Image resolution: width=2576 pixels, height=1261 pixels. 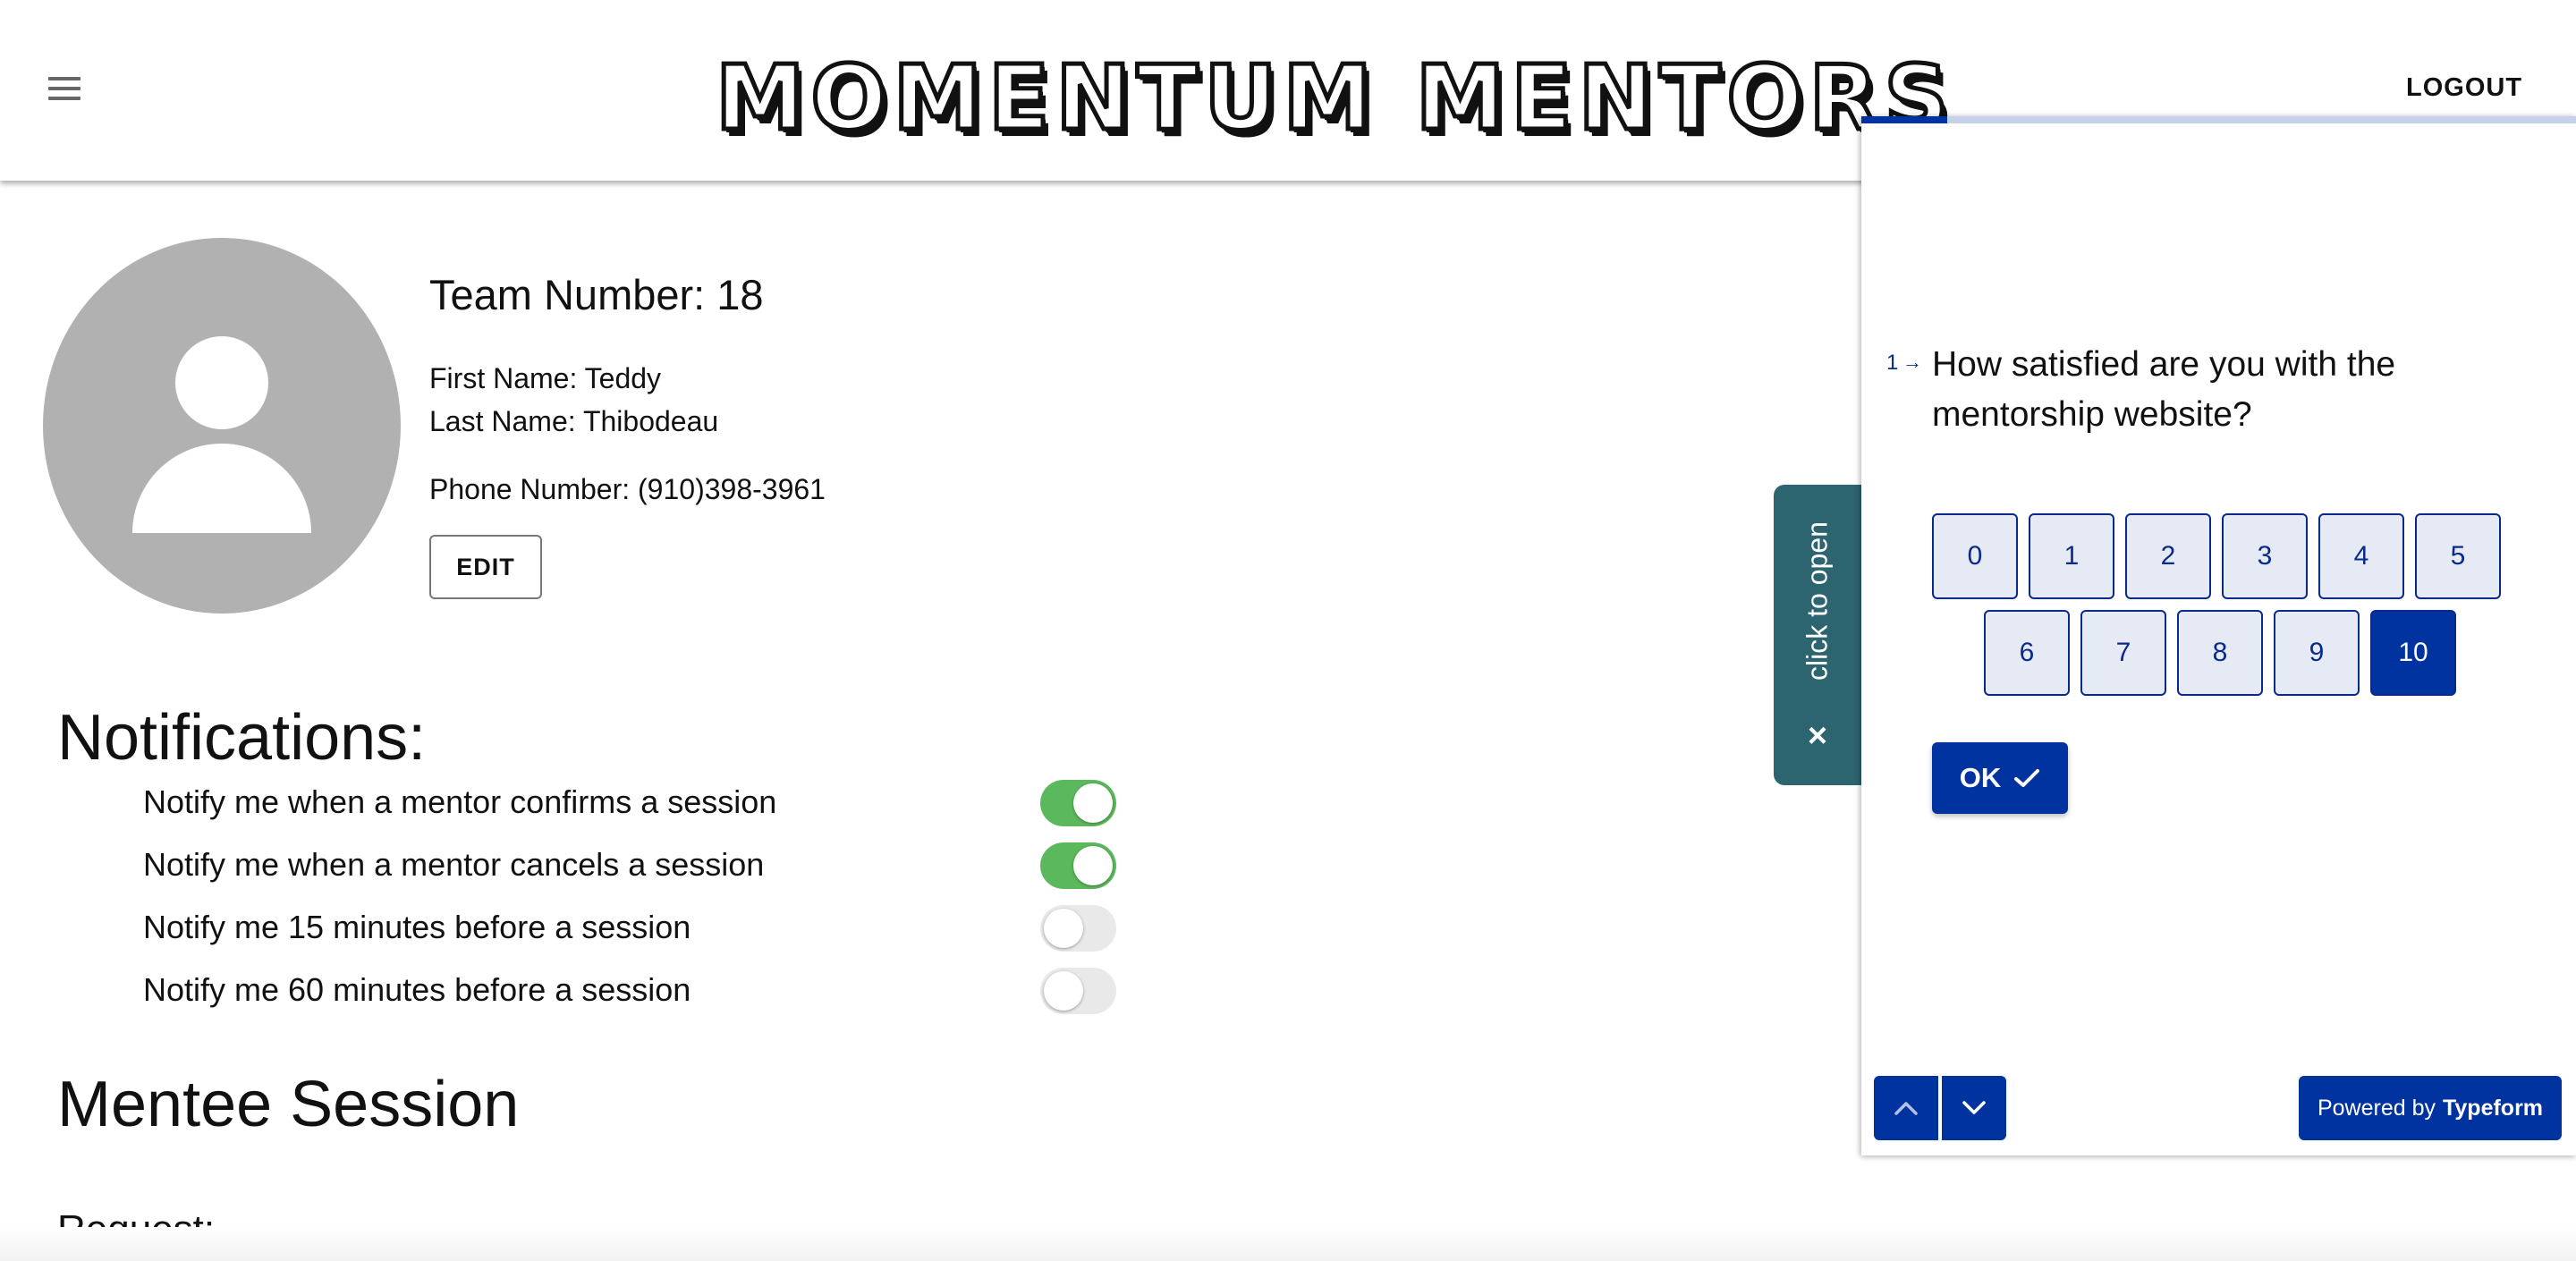 What do you see at coordinates (1078, 929) in the screenshot?
I see `notification-toggle-15min` at bounding box center [1078, 929].